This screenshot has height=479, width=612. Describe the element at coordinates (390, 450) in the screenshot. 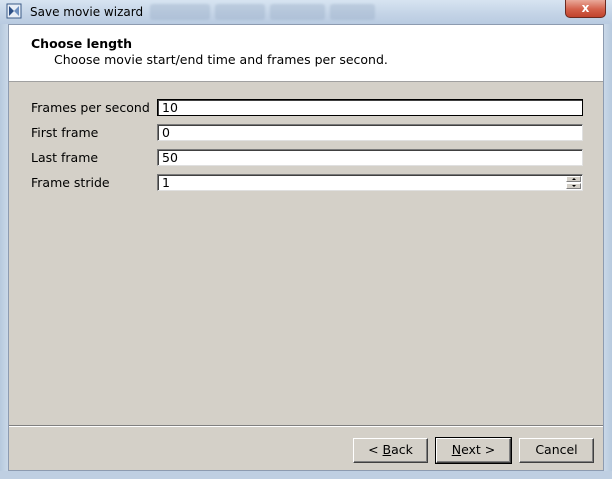

I see `back-button: < Back` at that location.